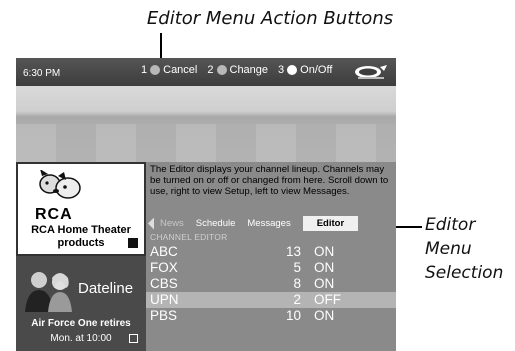 The image size is (515, 351). I want to click on channel-row: PBS 10 ON, so click(271, 316).